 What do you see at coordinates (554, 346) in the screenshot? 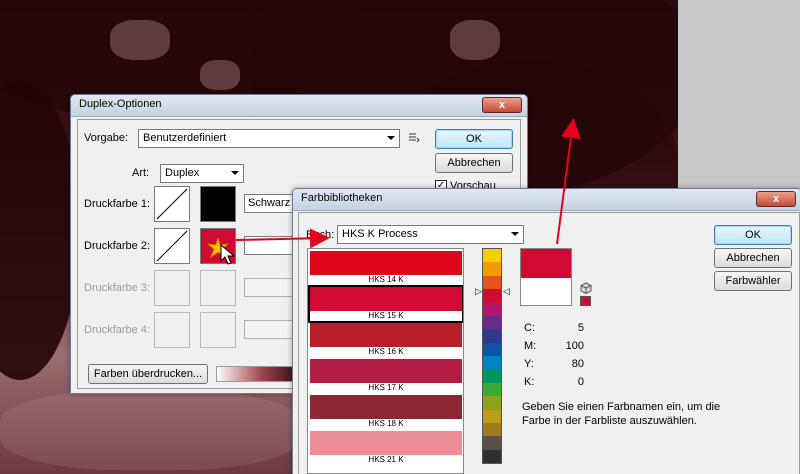
I see `cmyk-row: M: 100` at bounding box center [554, 346].